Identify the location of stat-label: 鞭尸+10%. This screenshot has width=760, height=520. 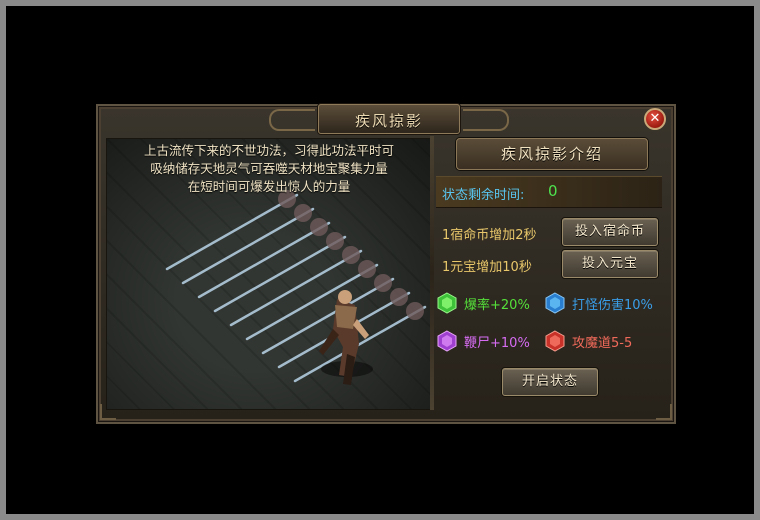
(497, 343).